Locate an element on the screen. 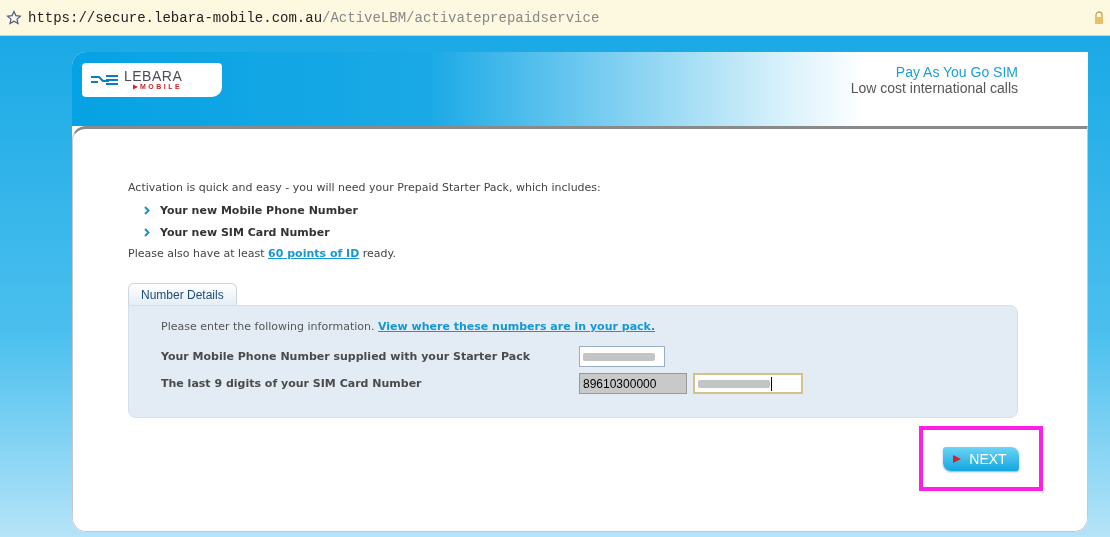 The image size is (1110, 537). panel-tab: Number Details is located at coordinates (182, 294).